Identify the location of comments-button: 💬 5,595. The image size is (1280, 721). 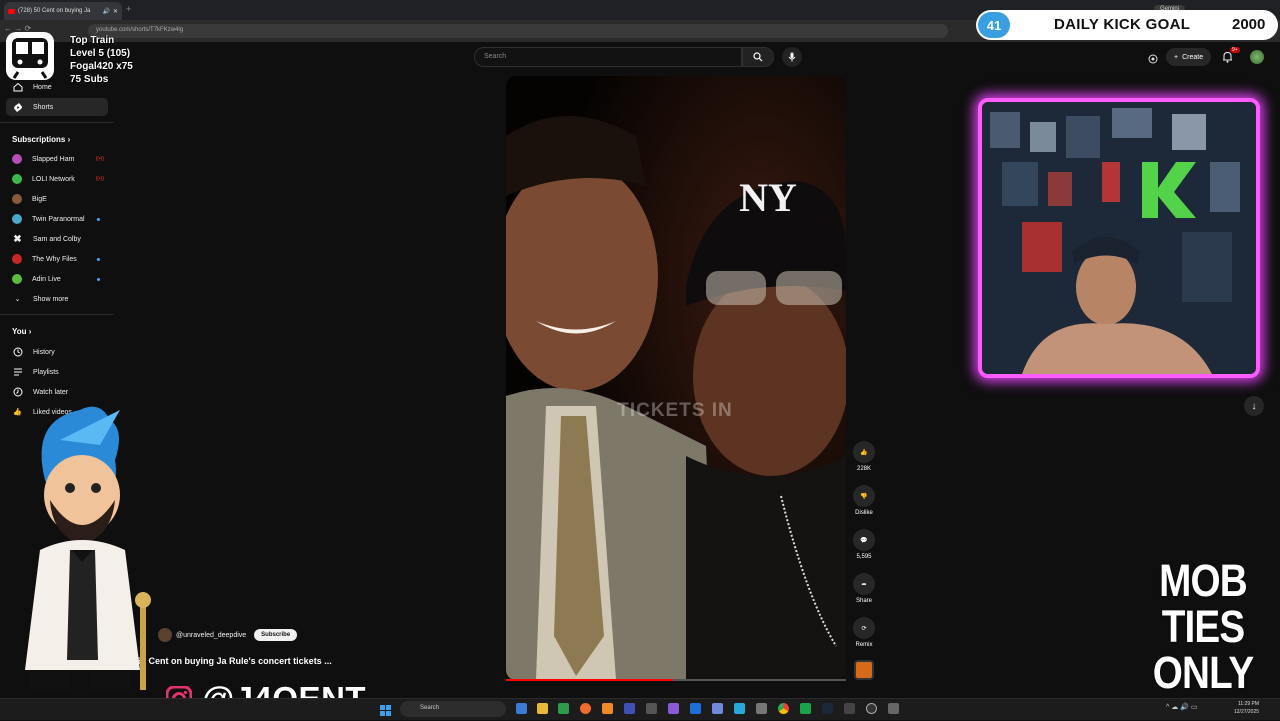
(864, 544).